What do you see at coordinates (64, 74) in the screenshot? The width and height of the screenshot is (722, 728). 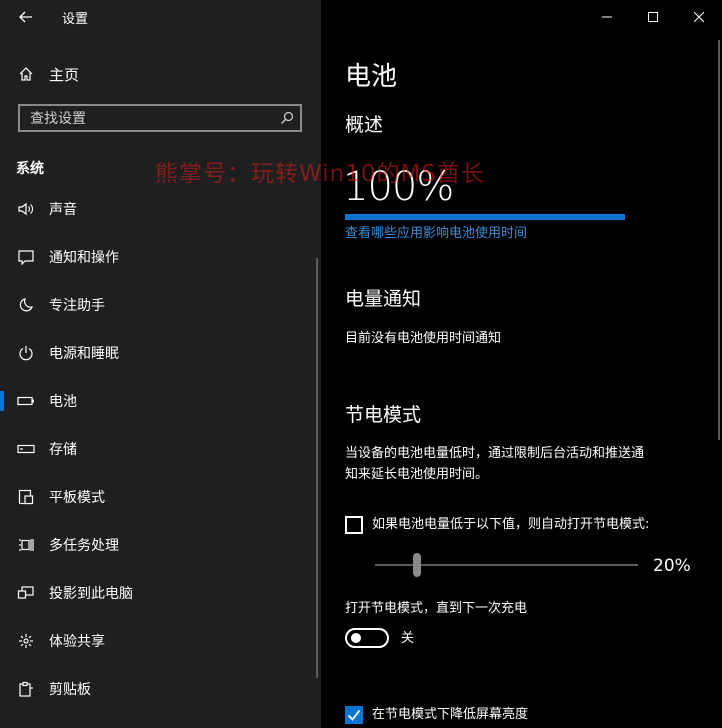 I see `home-label: 主页` at bounding box center [64, 74].